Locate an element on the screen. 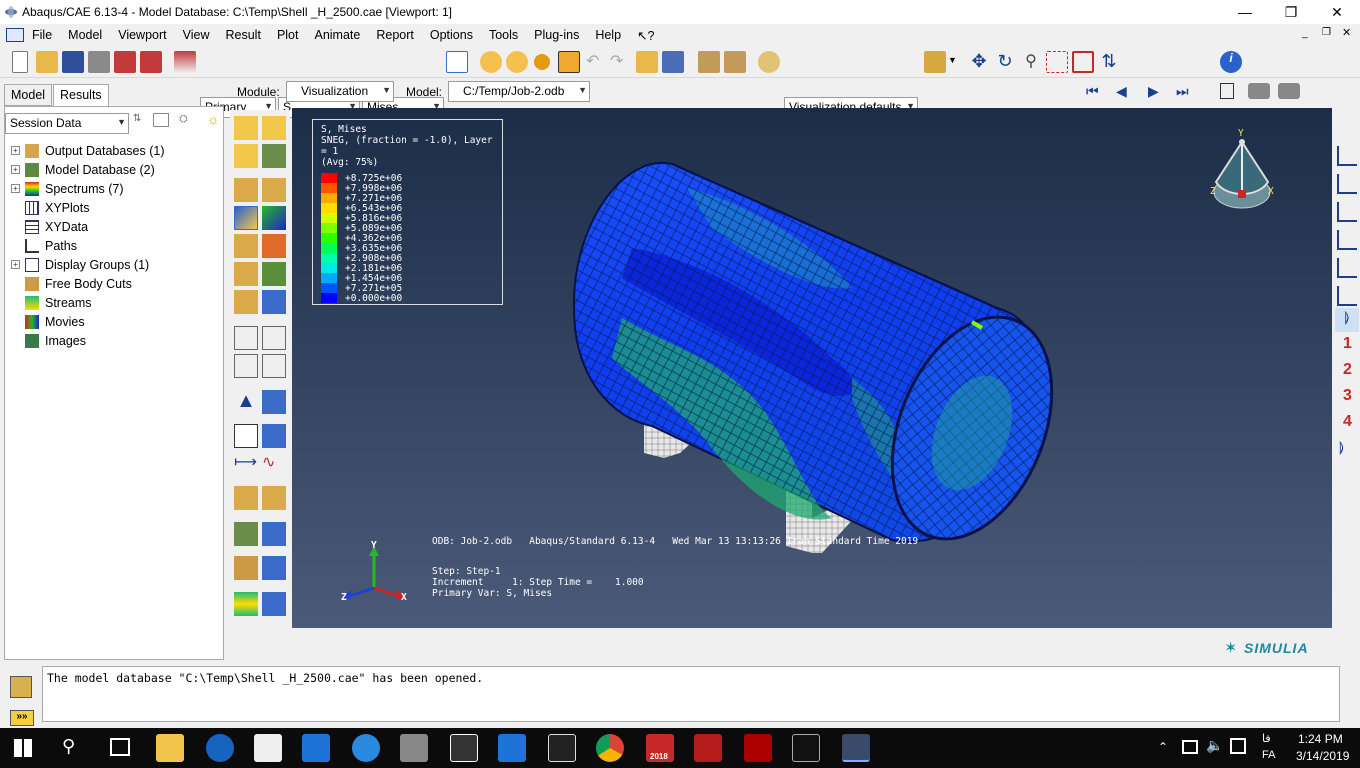  plot-contours-icon is located at coordinates (246, 218).